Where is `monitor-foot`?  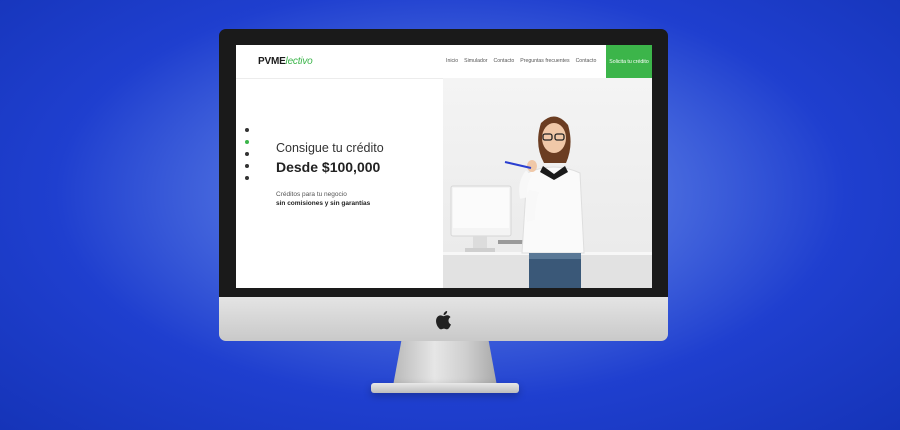 monitor-foot is located at coordinates (445, 388).